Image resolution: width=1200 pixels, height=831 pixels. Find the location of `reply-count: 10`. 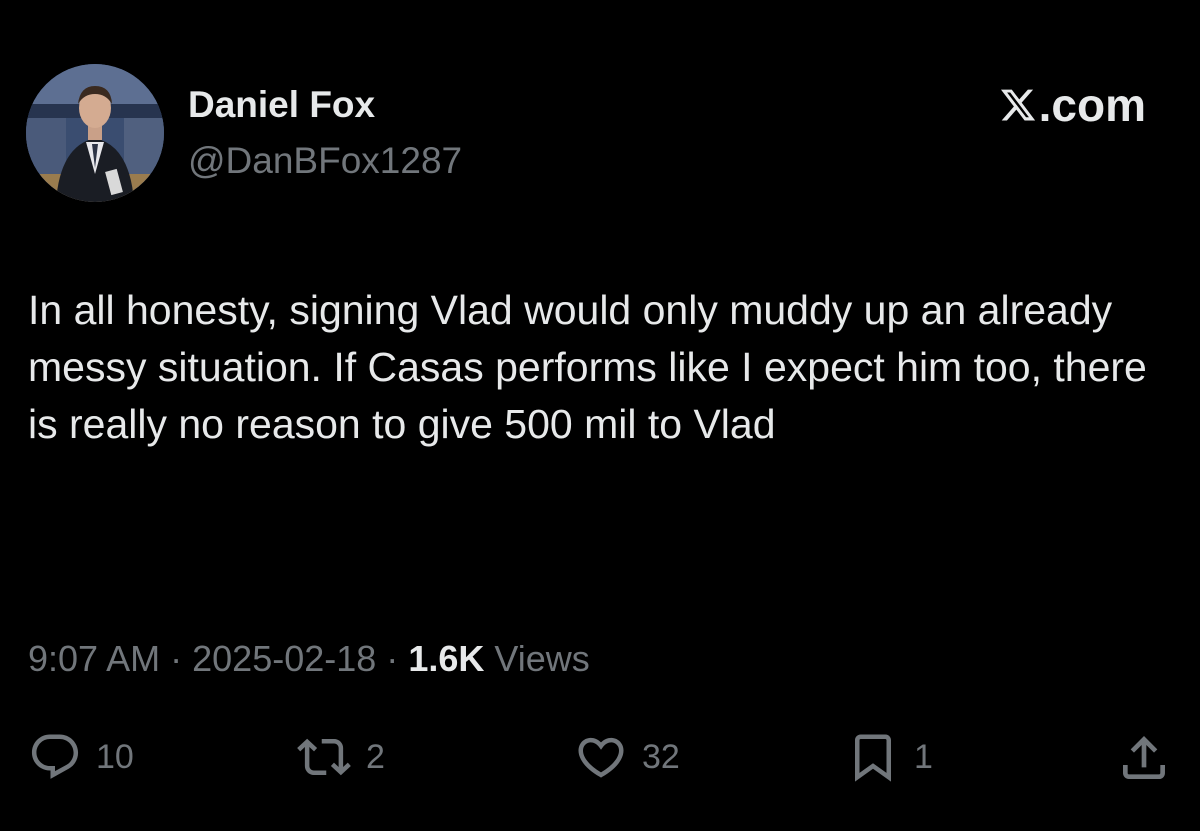

reply-count: 10 is located at coordinates (115, 756).